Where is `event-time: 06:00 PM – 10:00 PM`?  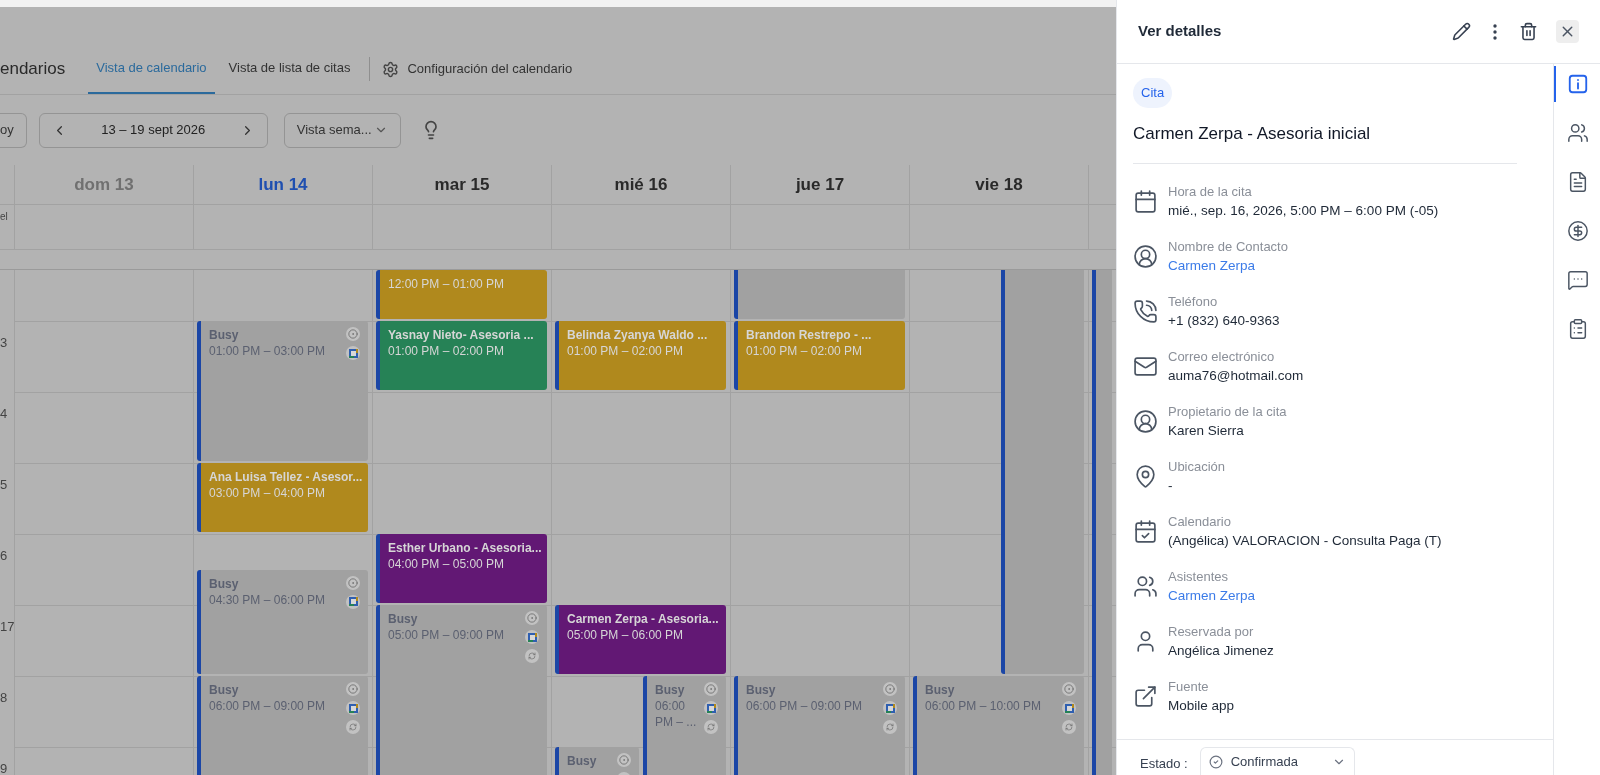
event-time: 06:00 PM – 10:00 PM is located at coordinates (983, 706).